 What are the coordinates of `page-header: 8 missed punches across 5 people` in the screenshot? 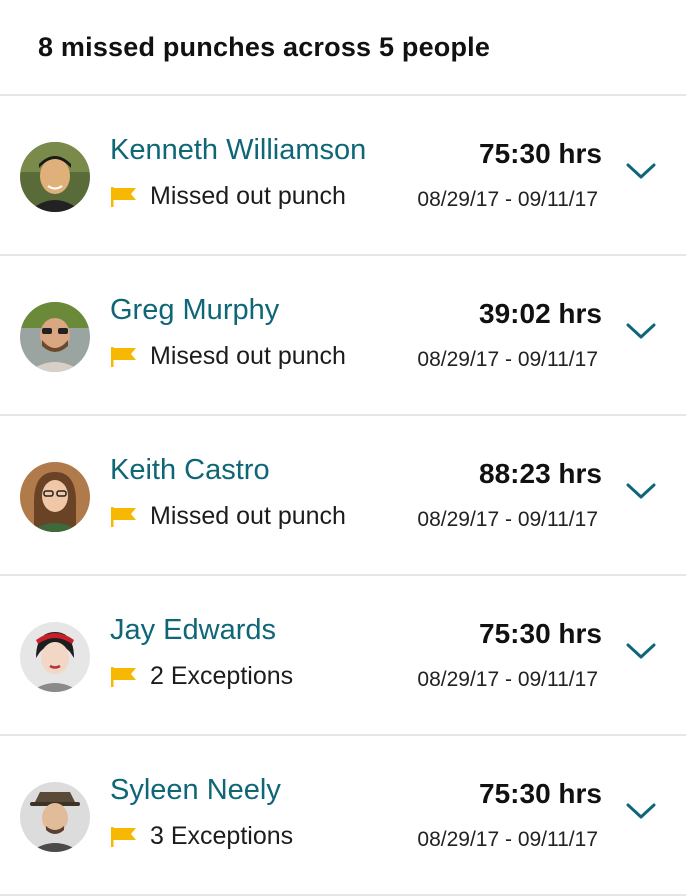 It's located at (343, 48).